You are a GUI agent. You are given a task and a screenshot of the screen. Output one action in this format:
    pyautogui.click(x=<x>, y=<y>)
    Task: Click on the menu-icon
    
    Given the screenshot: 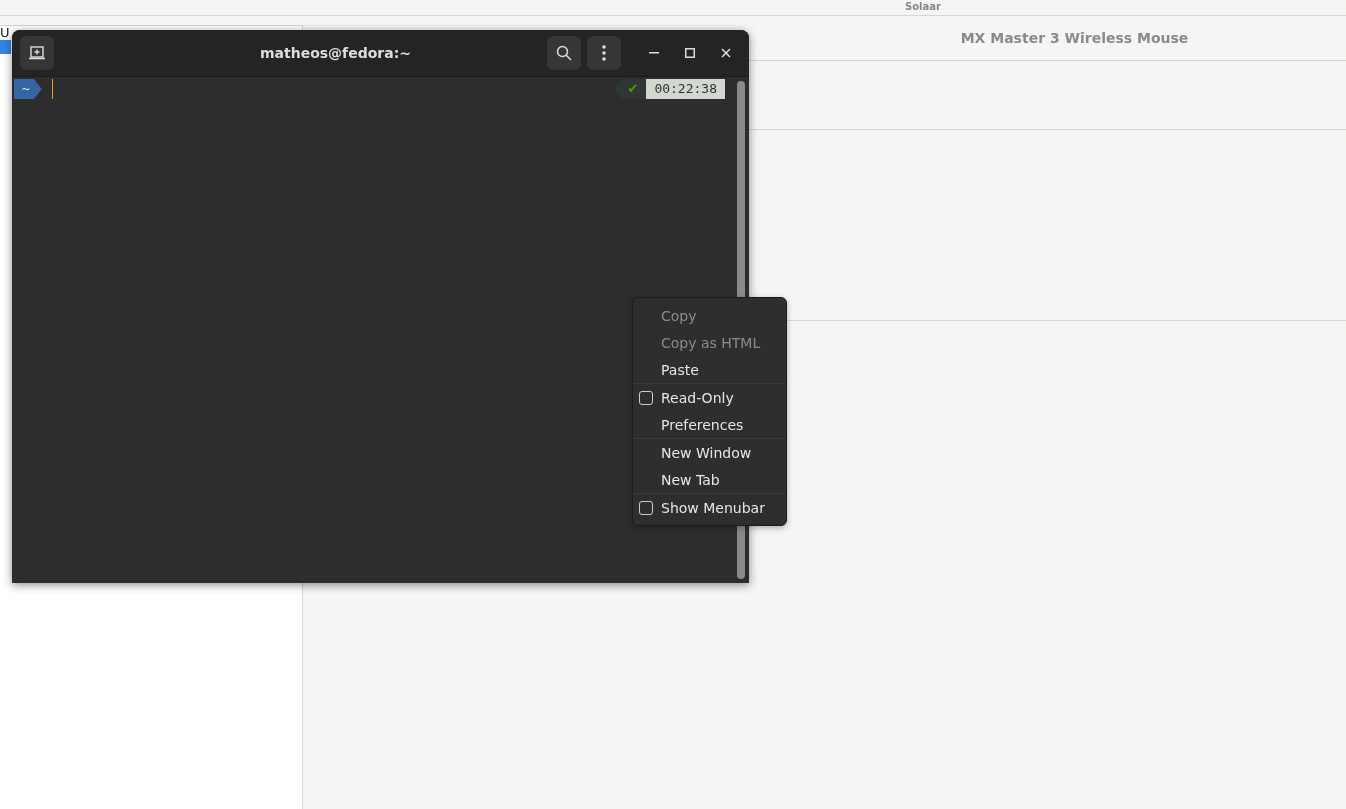 What is the action you would take?
    pyautogui.click(x=604, y=53)
    